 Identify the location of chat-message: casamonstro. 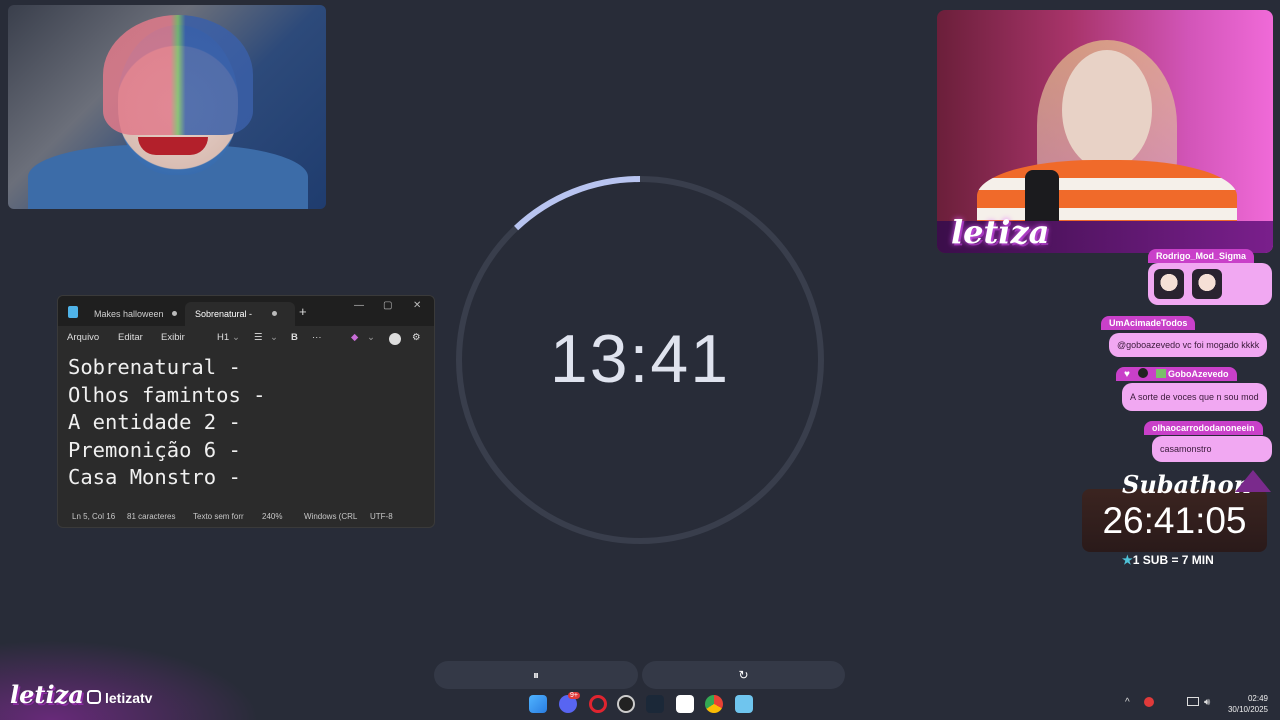
(1212, 449).